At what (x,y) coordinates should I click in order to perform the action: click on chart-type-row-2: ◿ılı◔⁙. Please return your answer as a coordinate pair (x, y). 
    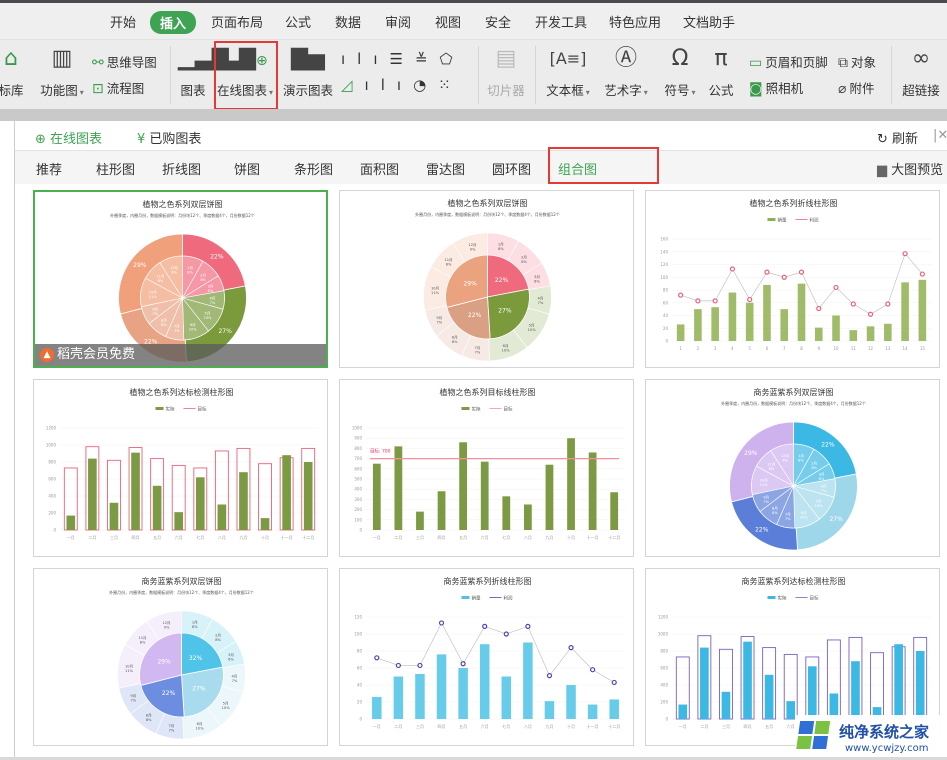
    Looking at the image, I should click on (402, 85).